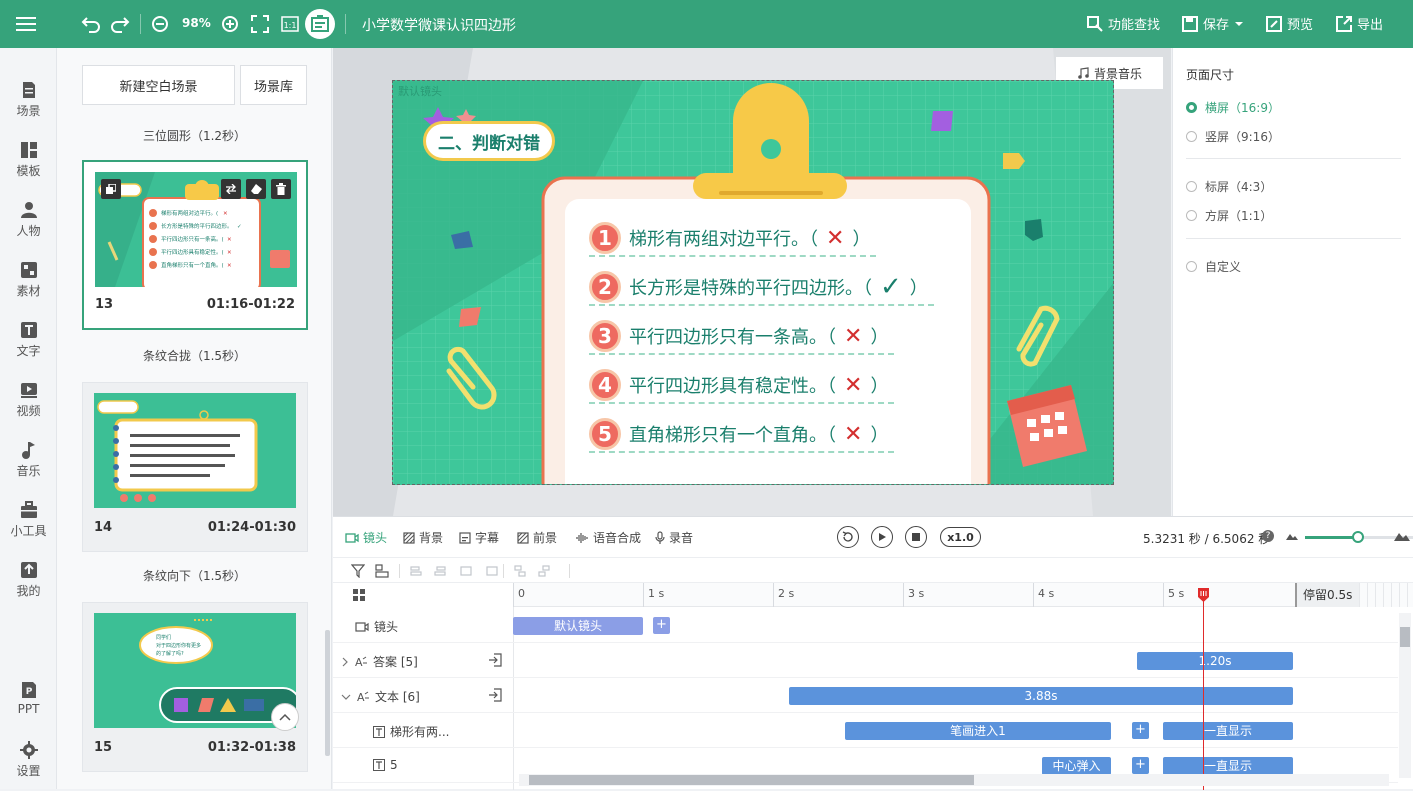 This screenshot has width=1413, height=791. What do you see at coordinates (230, 24) in the screenshot?
I see `zoom-in-icon` at bounding box center [230, 24].